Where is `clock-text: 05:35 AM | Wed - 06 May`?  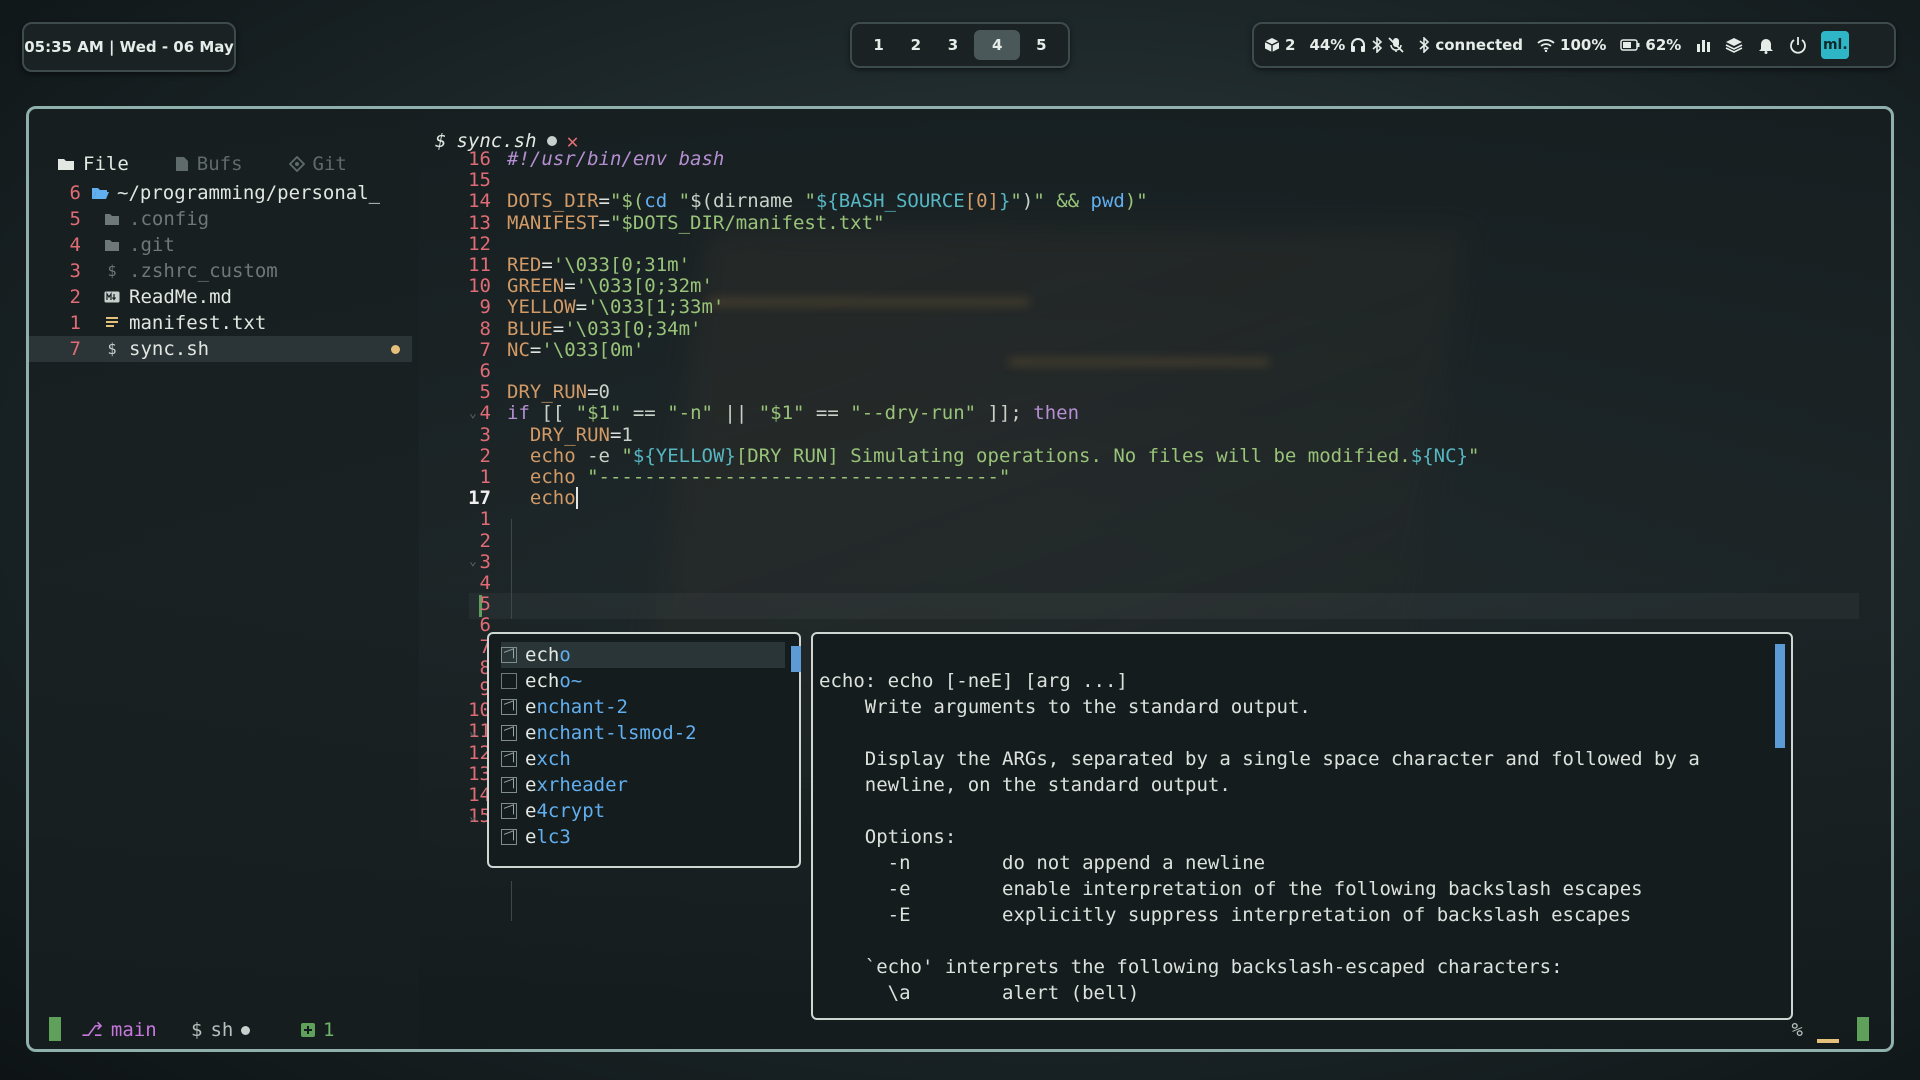
clock-text: 05:35 AM | Wed - 06 May is located at coordinates (129, 47).